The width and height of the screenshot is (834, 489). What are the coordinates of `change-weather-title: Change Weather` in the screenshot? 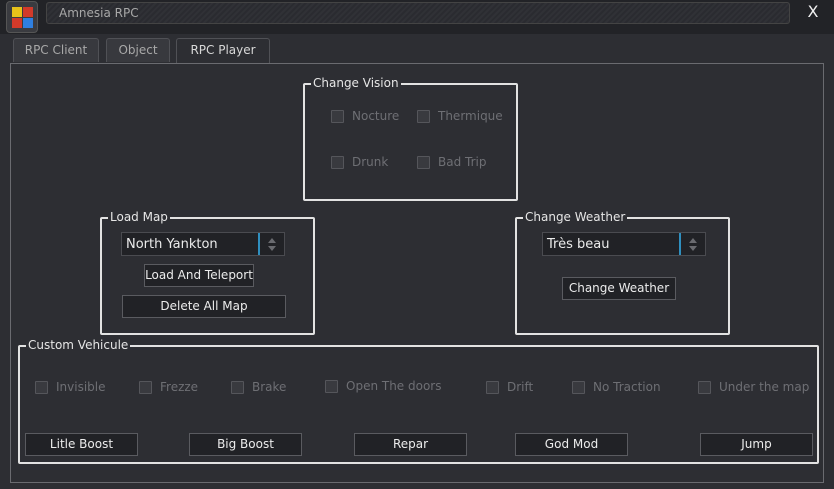 It's located at (575, 217).